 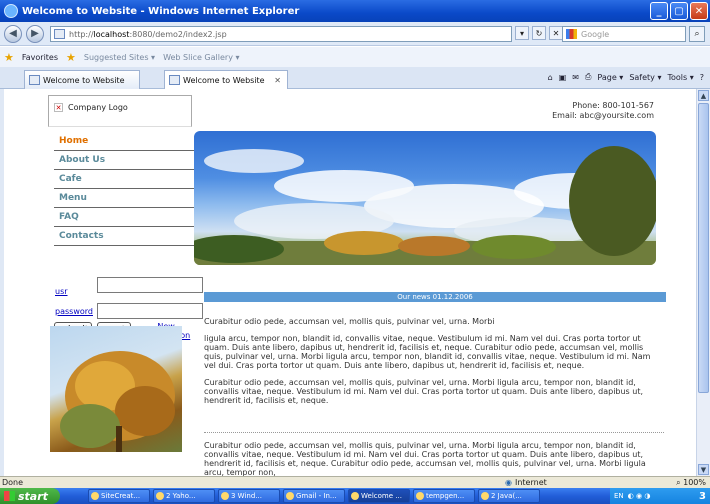 What do you see at coordinates (694, 482) in the screenshot?
I see `zoom-level: 100%` at bounding box center [694, 482].